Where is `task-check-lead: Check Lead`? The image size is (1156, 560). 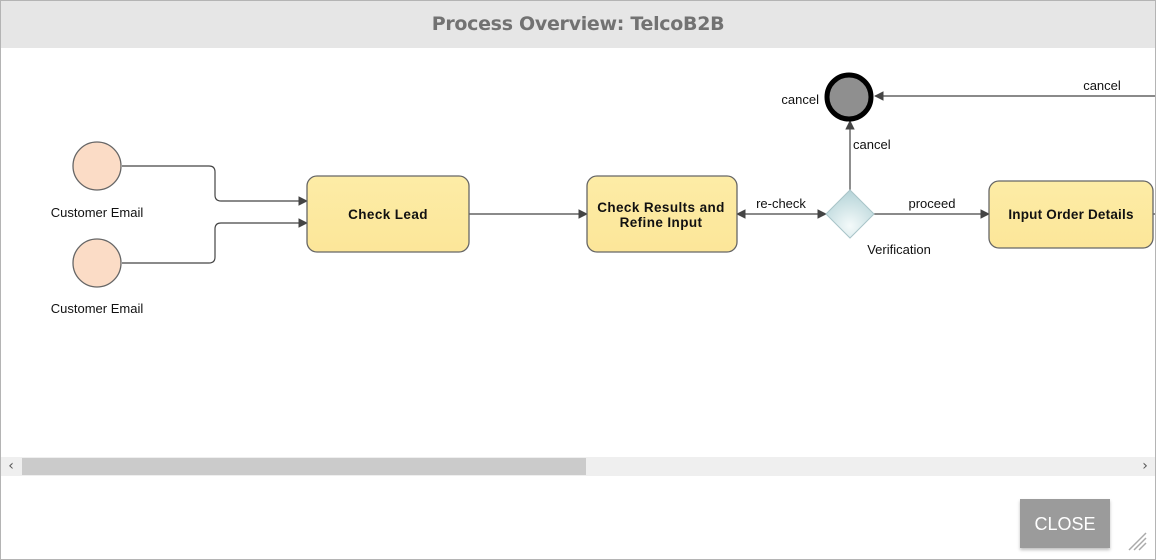 task-check-lead: Check Lead is located at coordinates (388, 214).